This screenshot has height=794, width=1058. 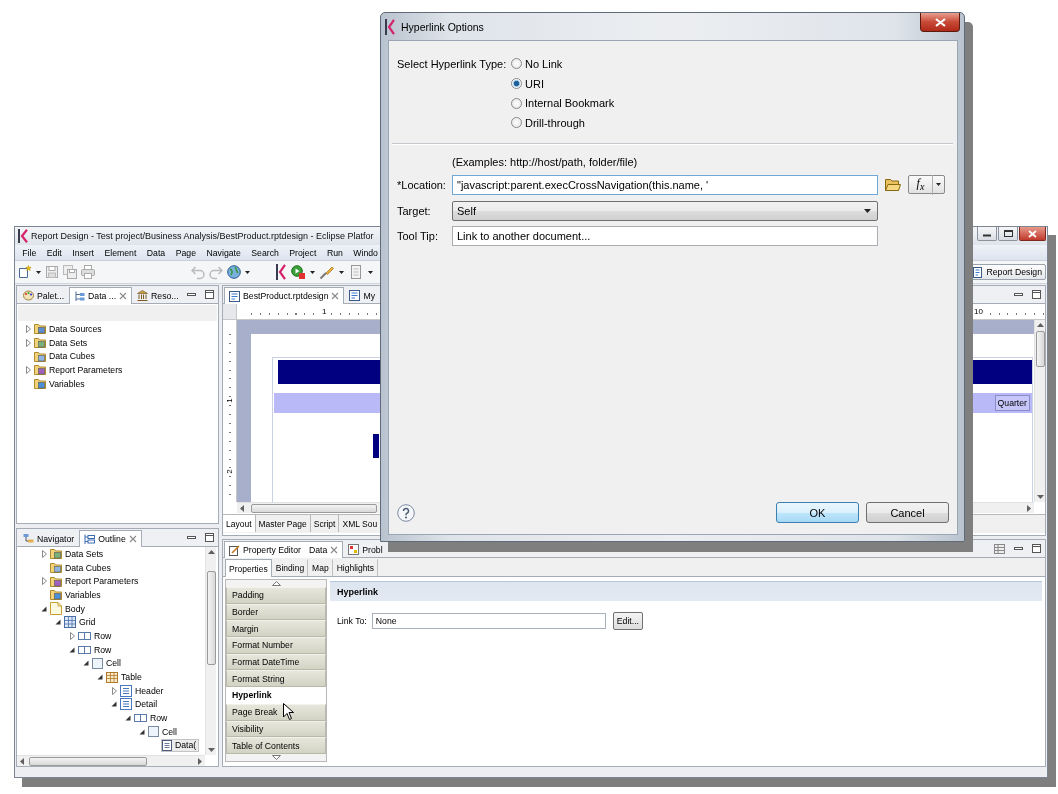 What do you see at coordinates (665, 184) in the screenshot?
I see `input-field: "javascript:parent.execCrossNavigation(this.name, '` at bounding box center [665, 184].